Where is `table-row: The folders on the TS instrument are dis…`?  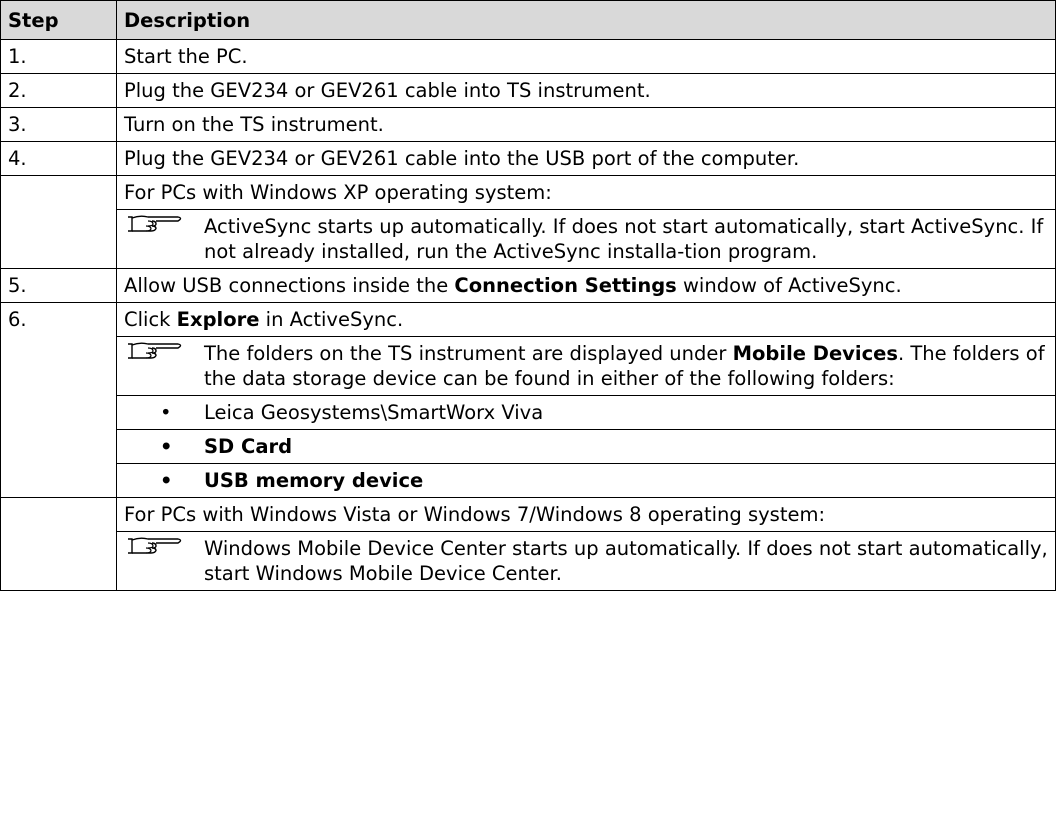 table-row: The folders on the TS instrument are dis… is located at coordinates (528, 366).